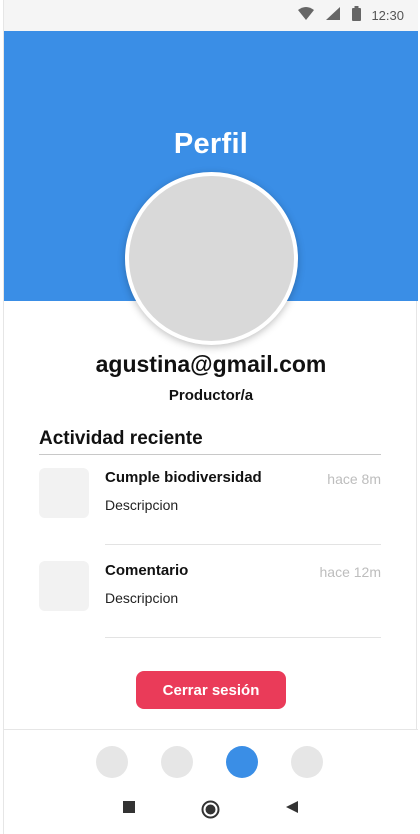 The height and width of the screenshot is (834, 420). I want to click on activity-time: hace 12m, so click(350, 572).